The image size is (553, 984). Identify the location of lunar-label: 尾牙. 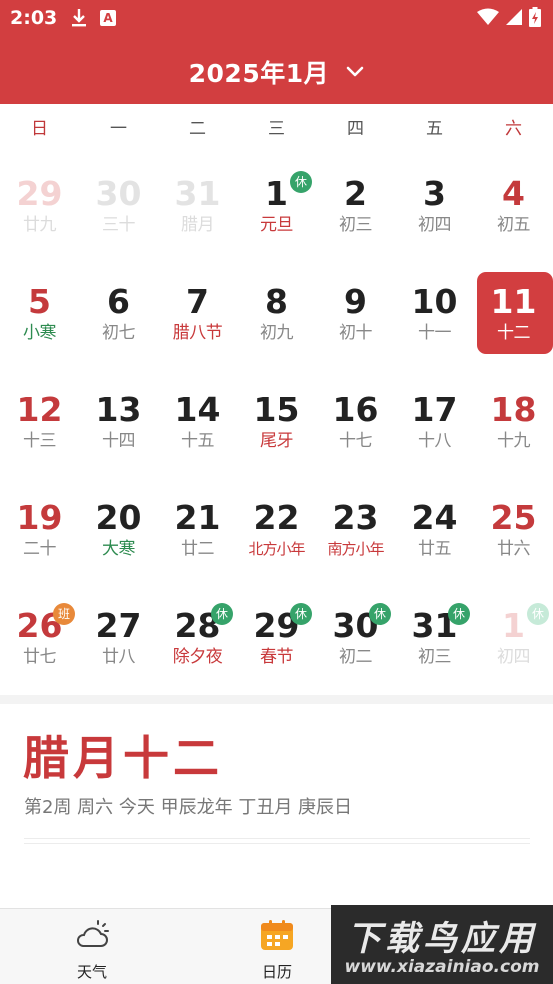
(277, 441).